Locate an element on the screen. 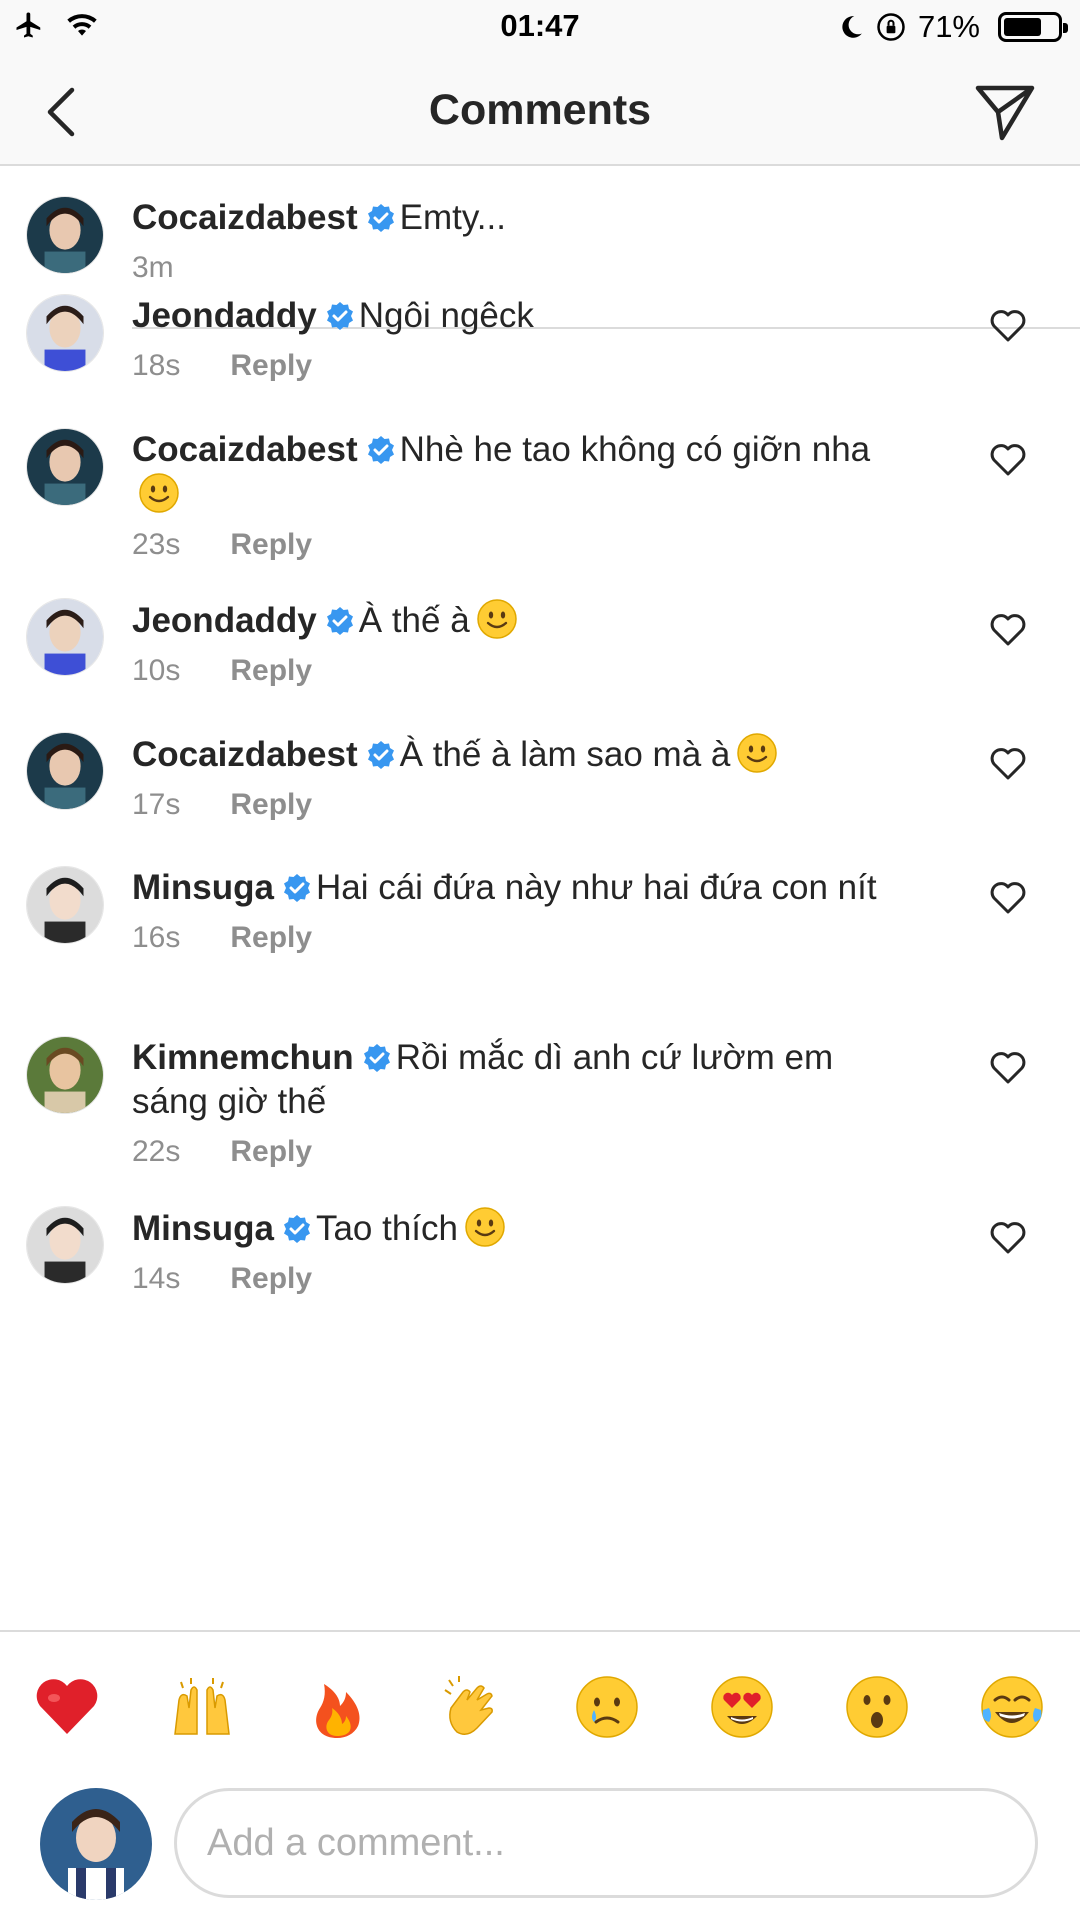  heart-eyes-face-icon is located at coordinates (742, 1707).